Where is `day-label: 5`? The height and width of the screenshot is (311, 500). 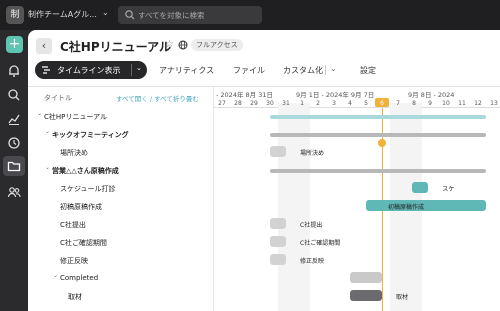
day-label: 5 is located at coordinates (366, 103).